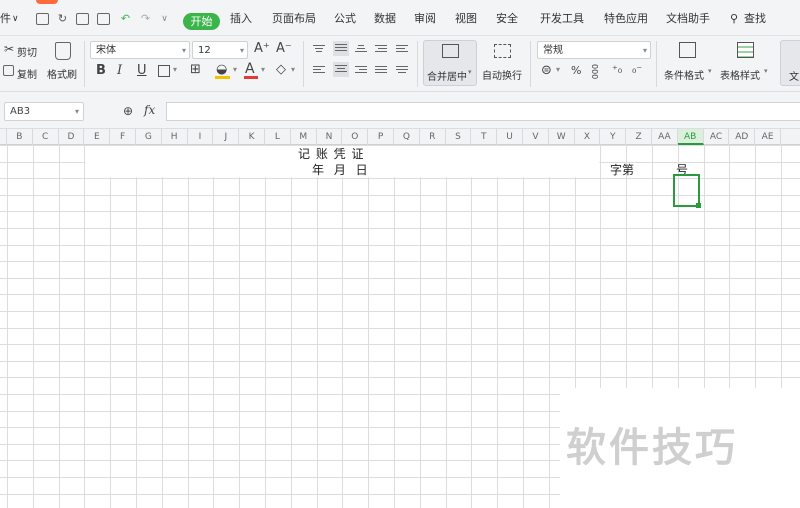  I want to click on conditional-format-button: 条件格式, so click(684, 74).